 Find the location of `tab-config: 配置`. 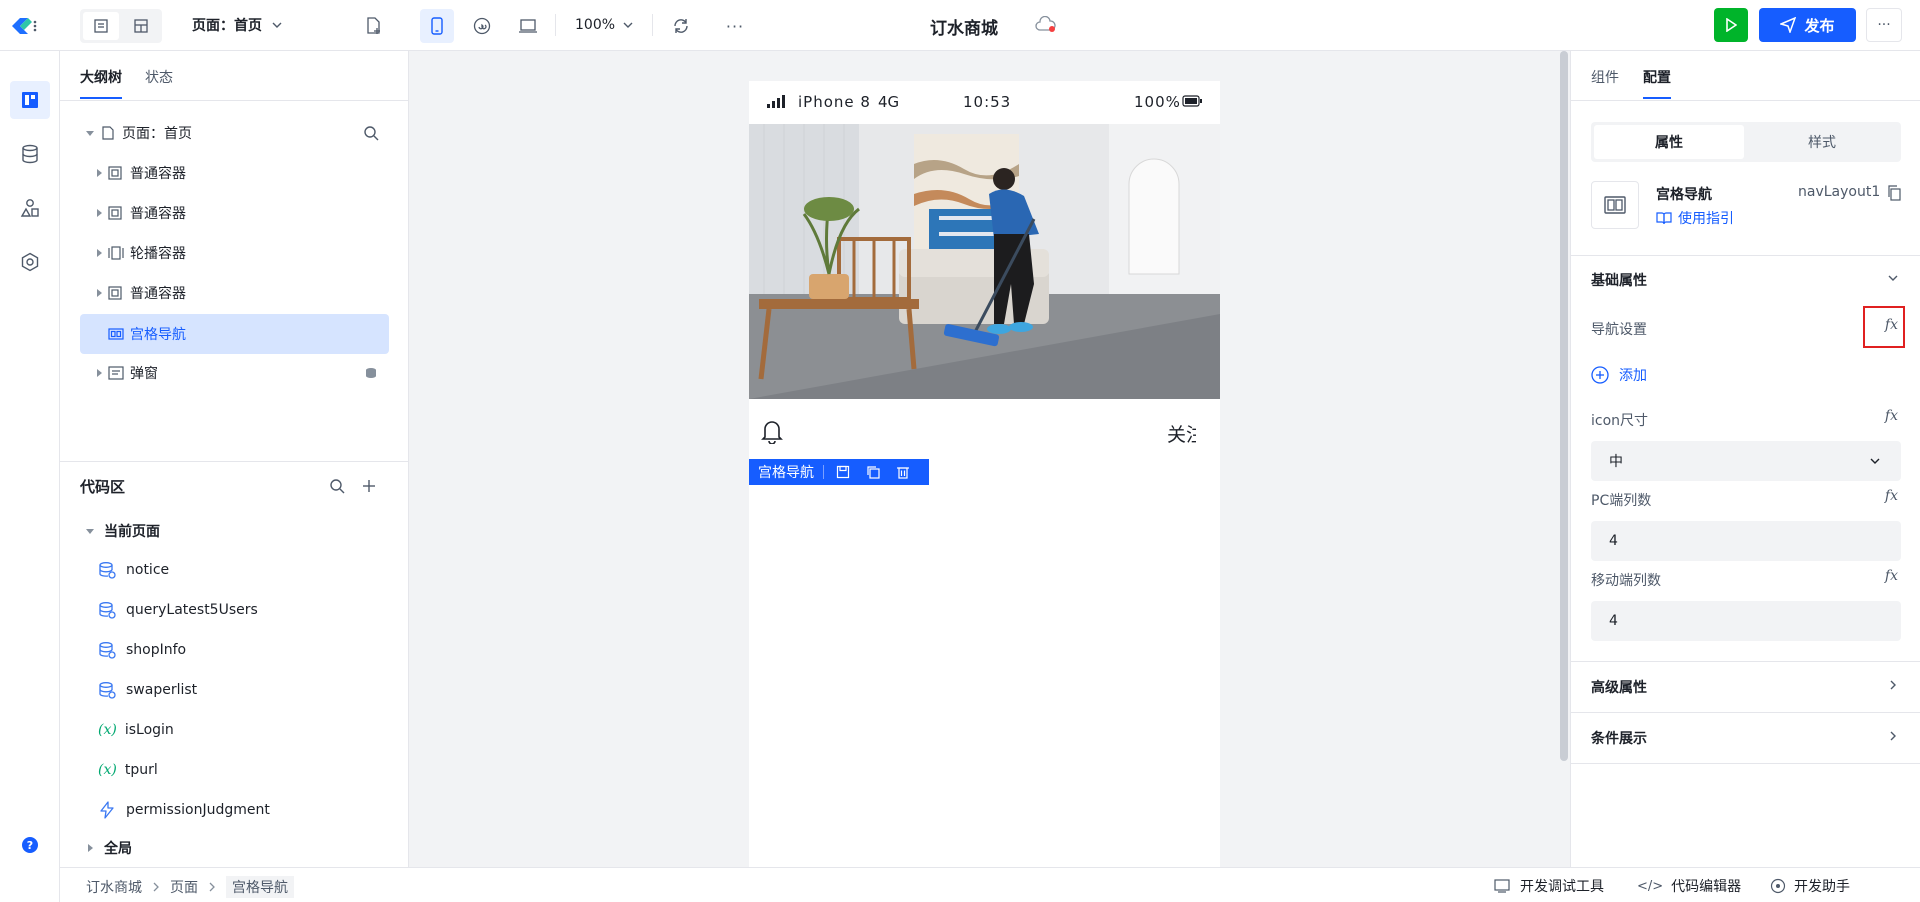

tab-config: 配置 is located at coordinates (1657, 83).